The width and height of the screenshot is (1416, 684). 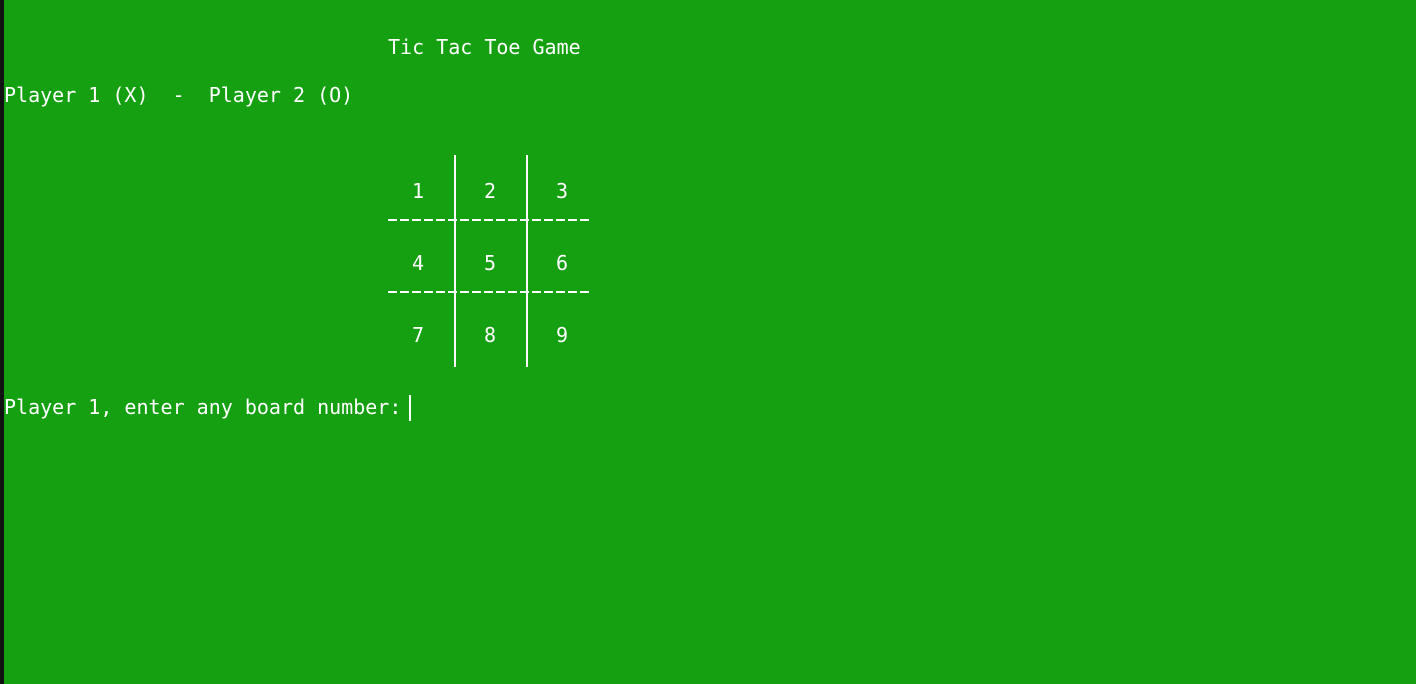 I want to click on board-cell-2: 2, so click(x=490, y=191).